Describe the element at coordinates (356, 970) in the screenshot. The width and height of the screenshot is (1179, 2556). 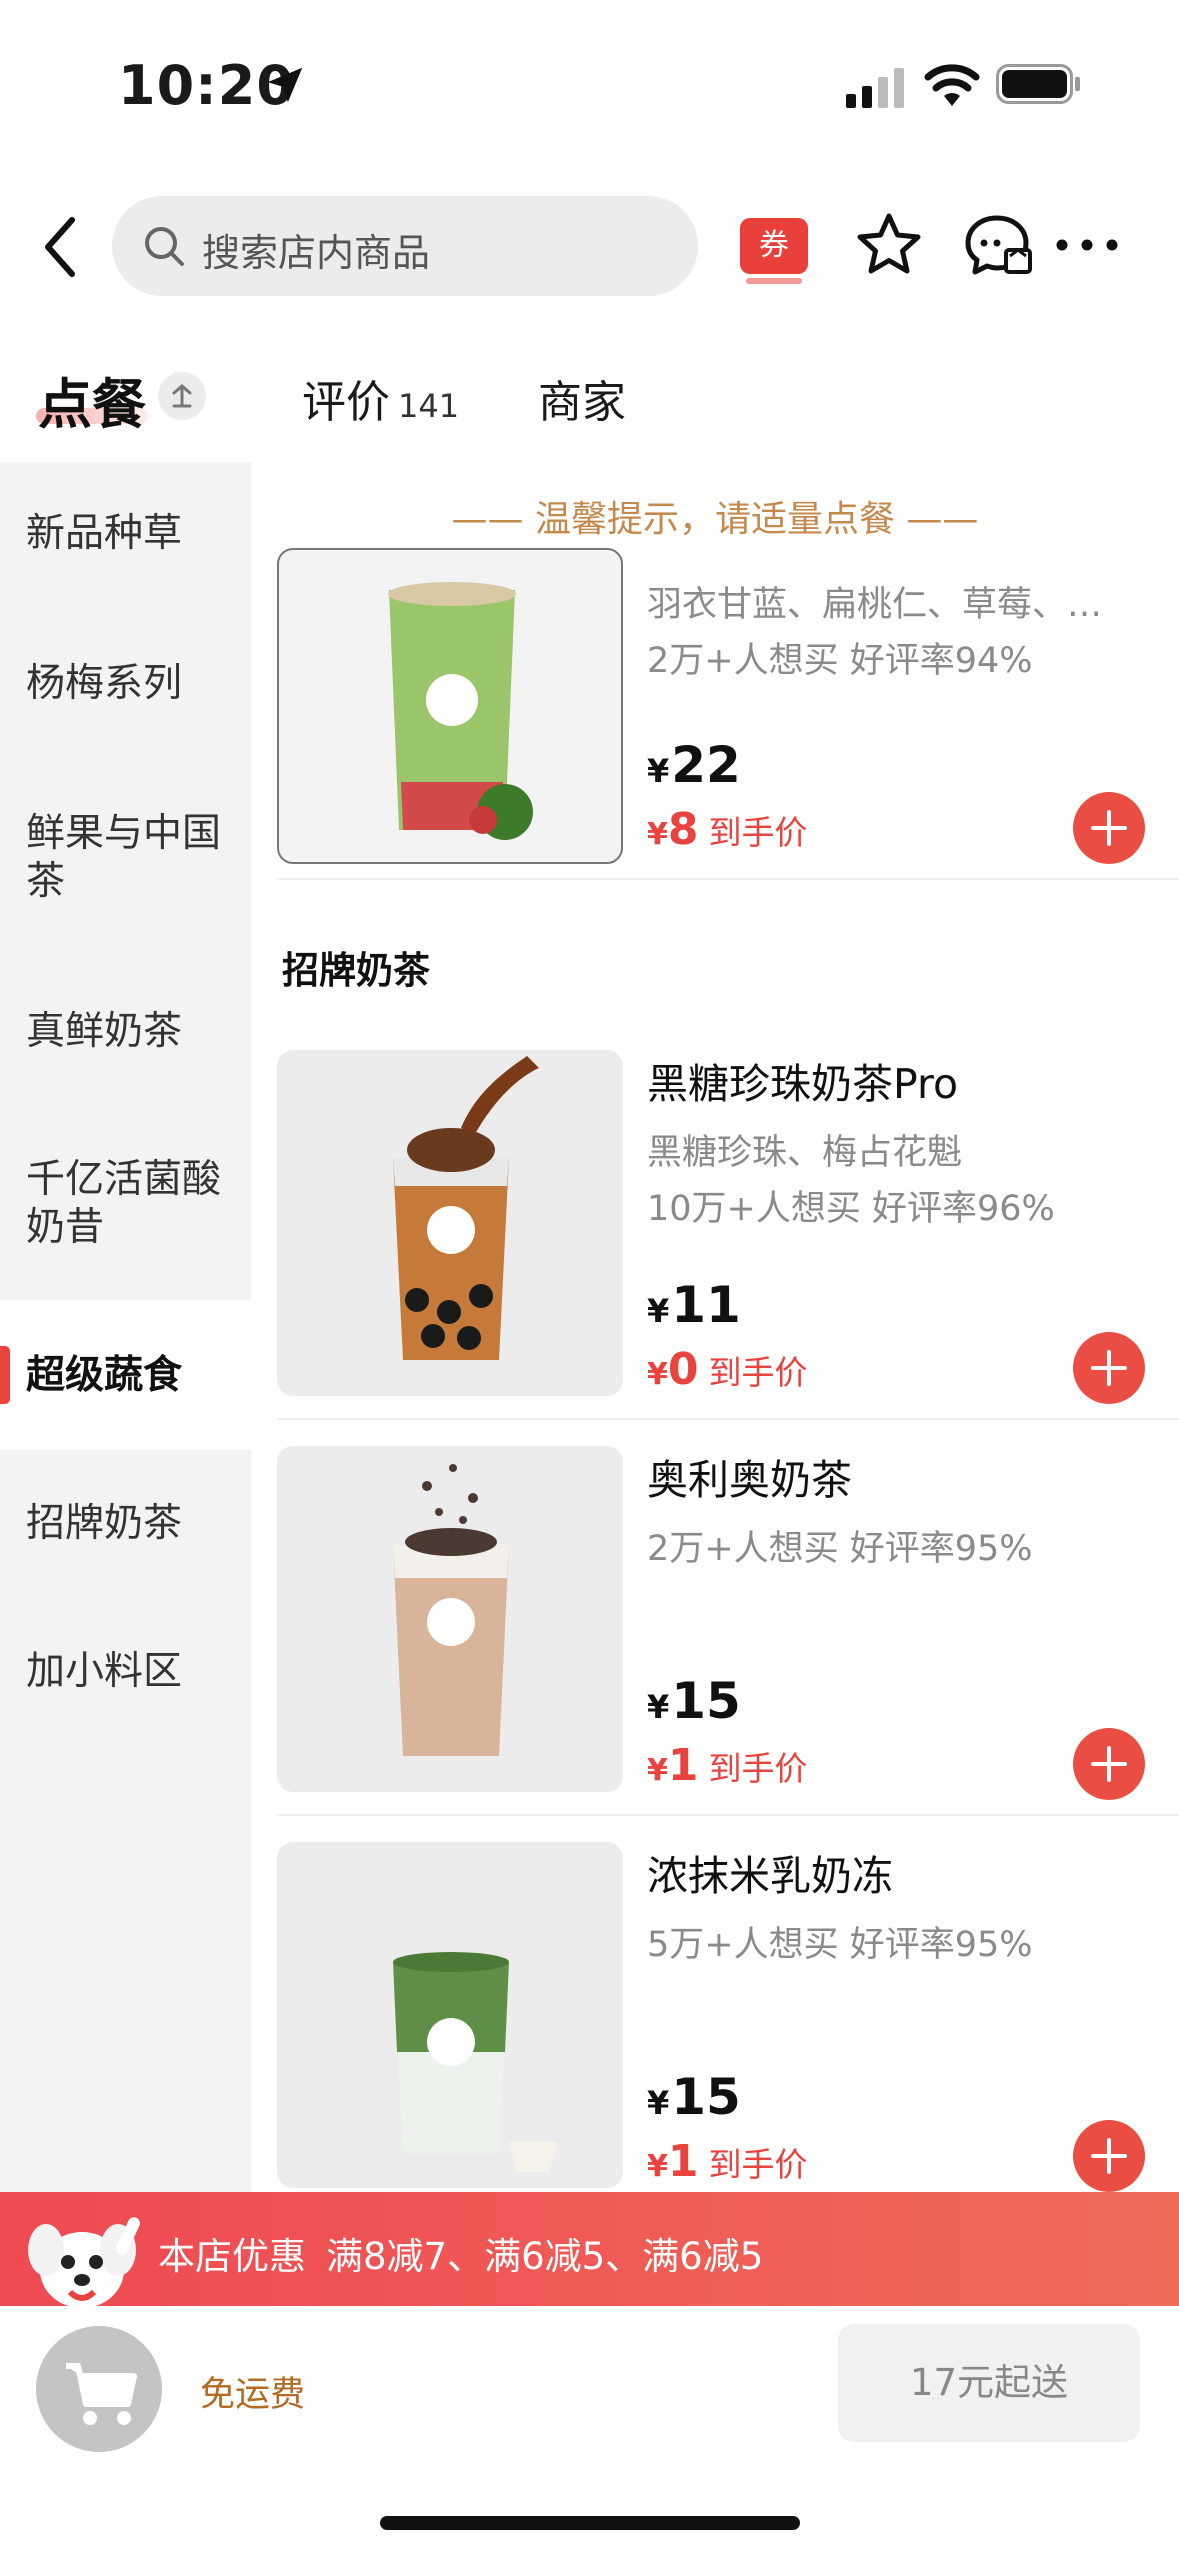
I see `section-title: 招牌奶茶` at that location.